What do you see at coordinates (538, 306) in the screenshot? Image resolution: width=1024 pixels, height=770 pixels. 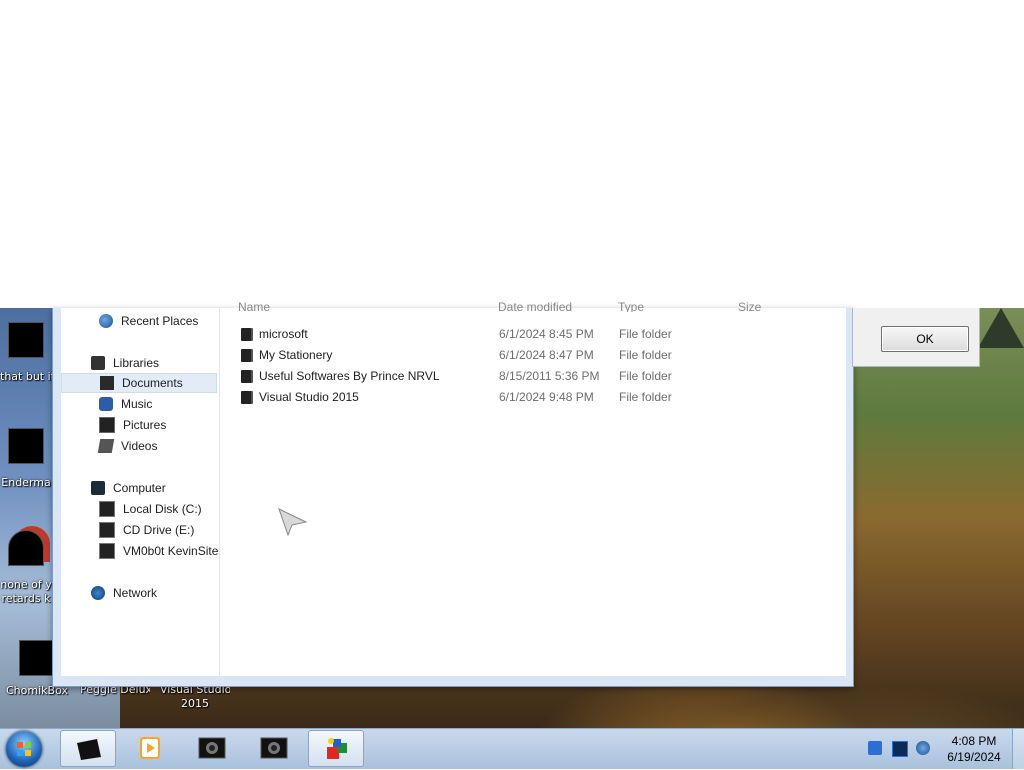 I see `column-header-date-modified: Date modified` at bounding box center [538, 306].